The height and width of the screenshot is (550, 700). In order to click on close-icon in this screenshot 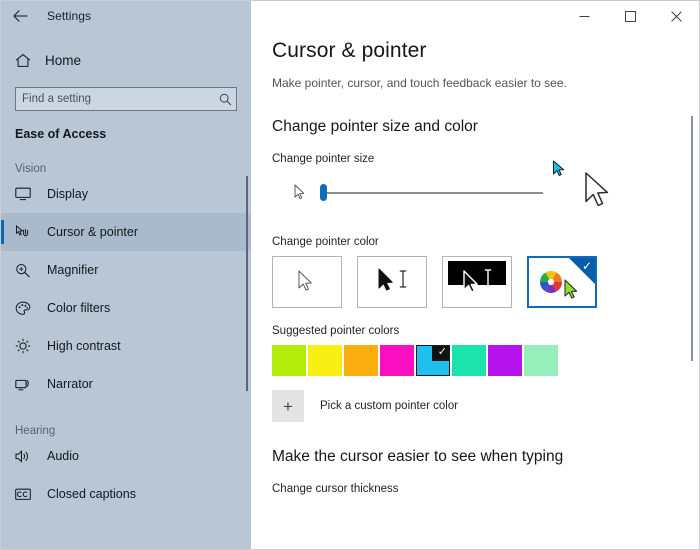, I will do `click(676, 16)`.